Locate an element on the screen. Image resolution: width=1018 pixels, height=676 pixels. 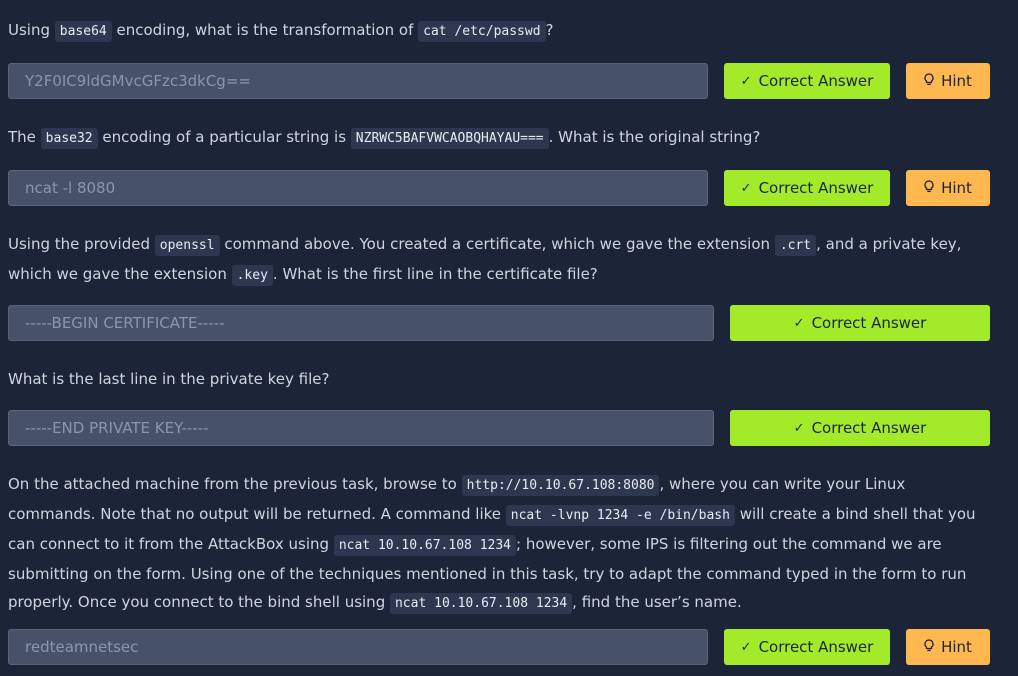
question-text: . What is the original string? is located at coordinates (654, 137).